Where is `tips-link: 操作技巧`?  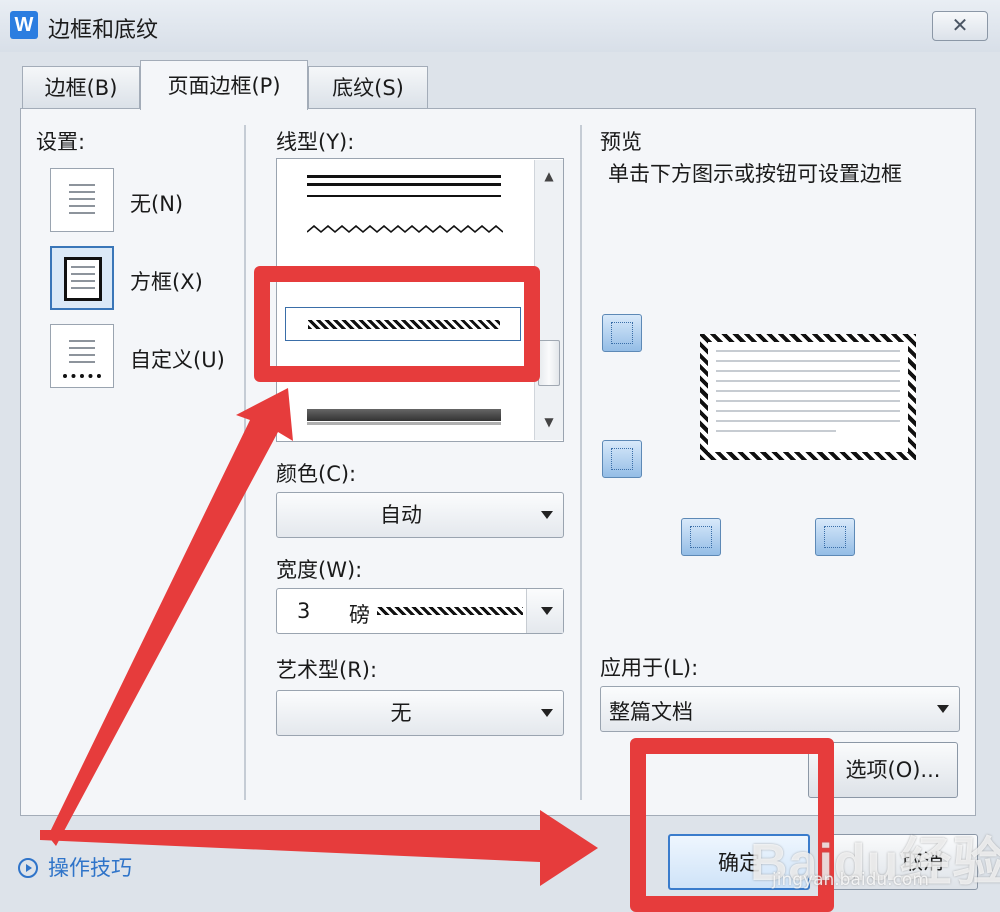
tips-link: 操作技巧 is located at coordinates (75, 867).